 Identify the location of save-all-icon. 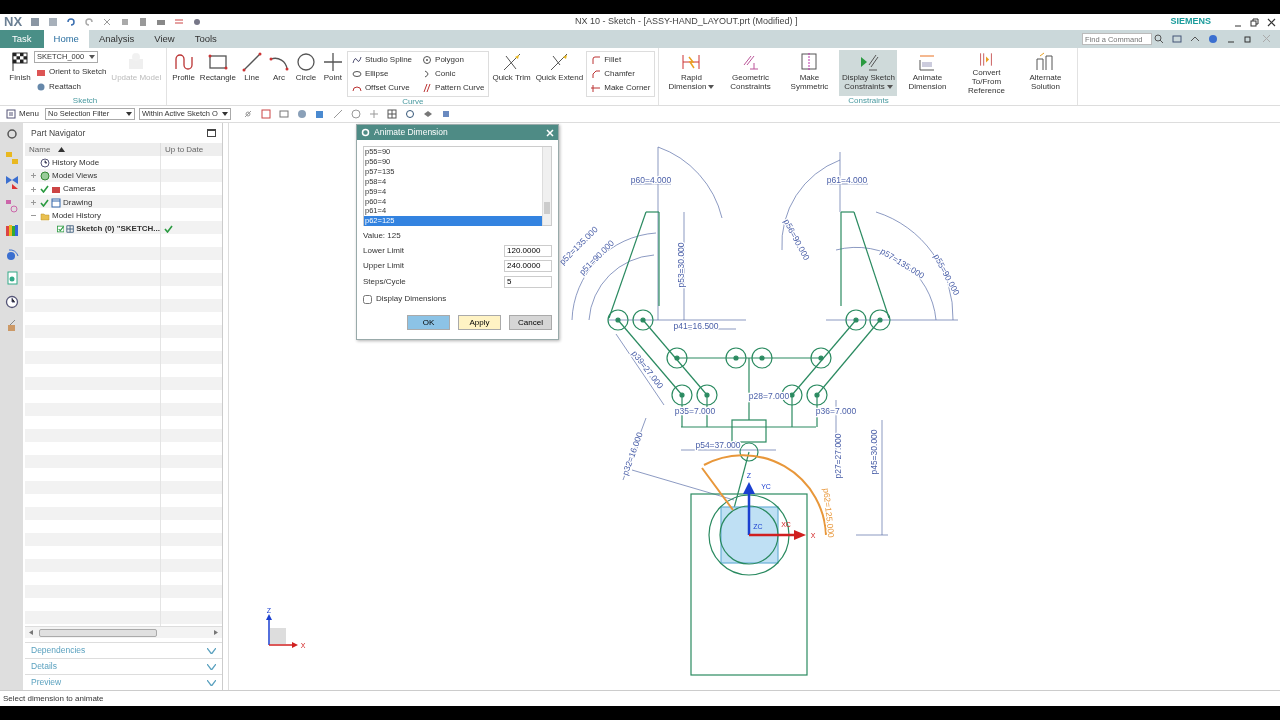
(53, 22).